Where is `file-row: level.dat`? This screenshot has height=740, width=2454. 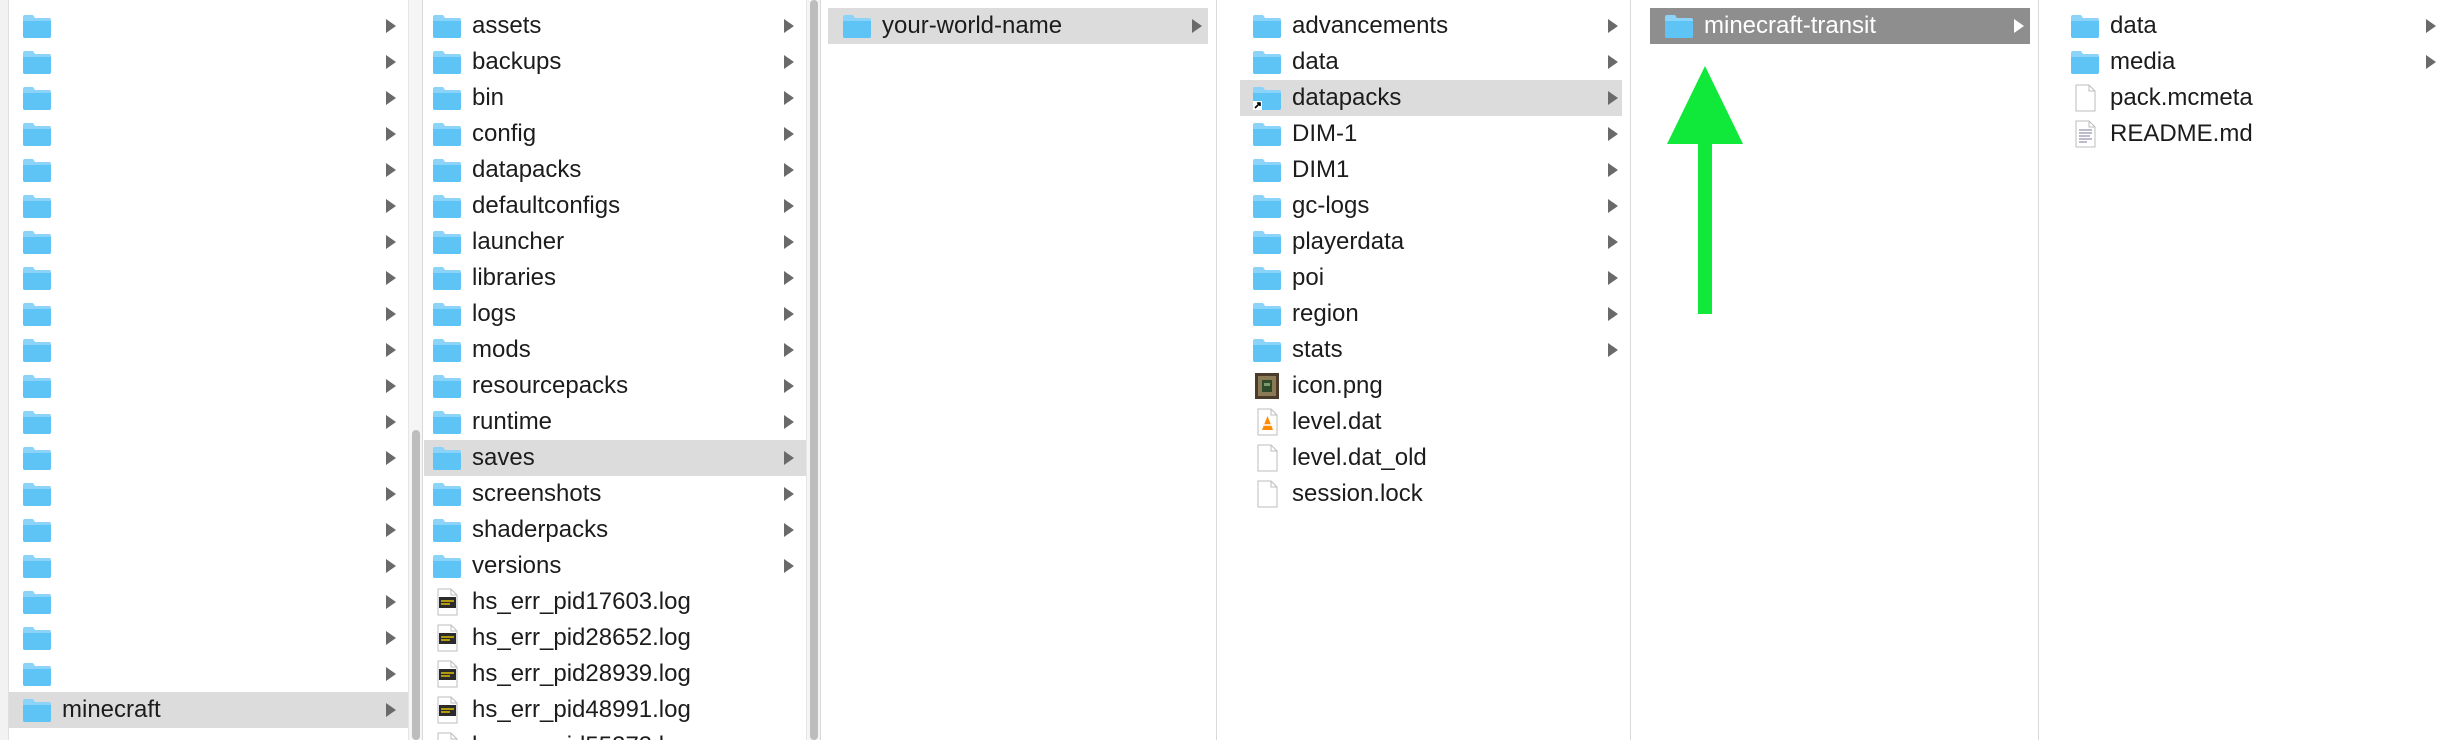
file-row: level.dat is located at coordinates (1431, 422).